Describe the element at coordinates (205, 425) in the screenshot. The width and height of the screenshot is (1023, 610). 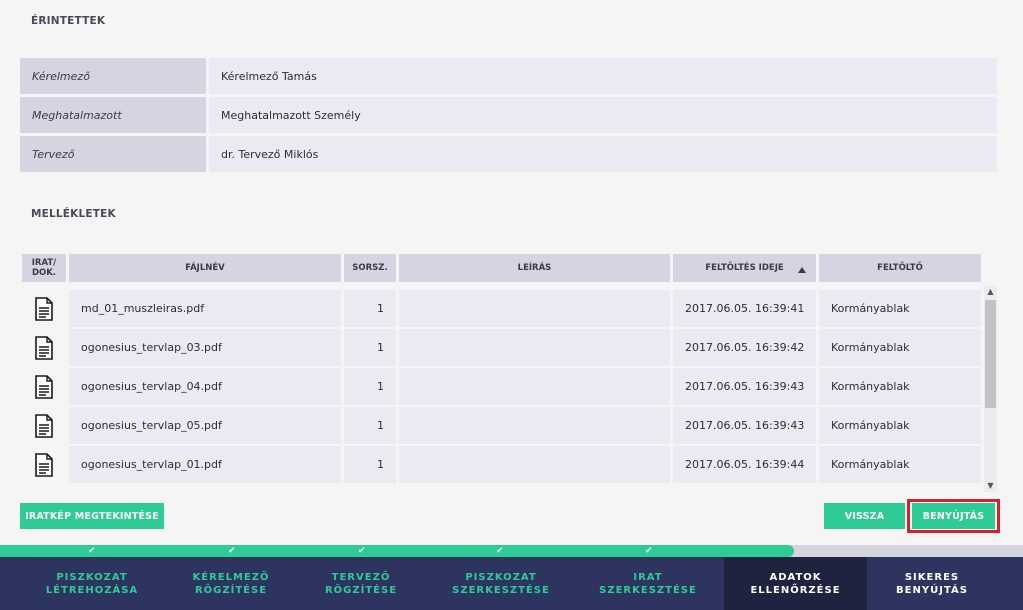
I see `cell-fajlnev: ogonesius_tervlap_05.pdf` at that location.